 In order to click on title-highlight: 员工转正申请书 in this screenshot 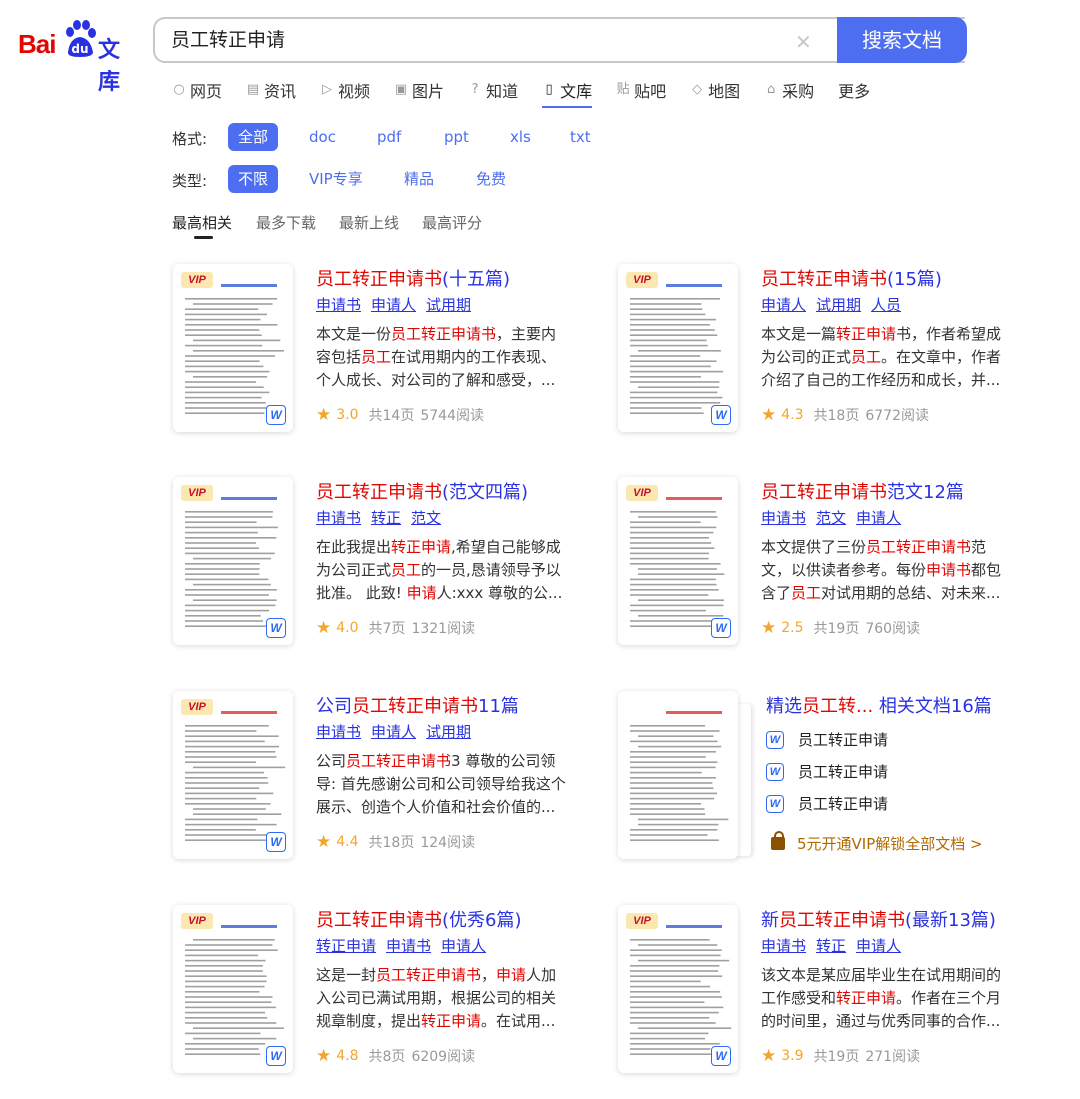, I will do `click(415, 706)`.